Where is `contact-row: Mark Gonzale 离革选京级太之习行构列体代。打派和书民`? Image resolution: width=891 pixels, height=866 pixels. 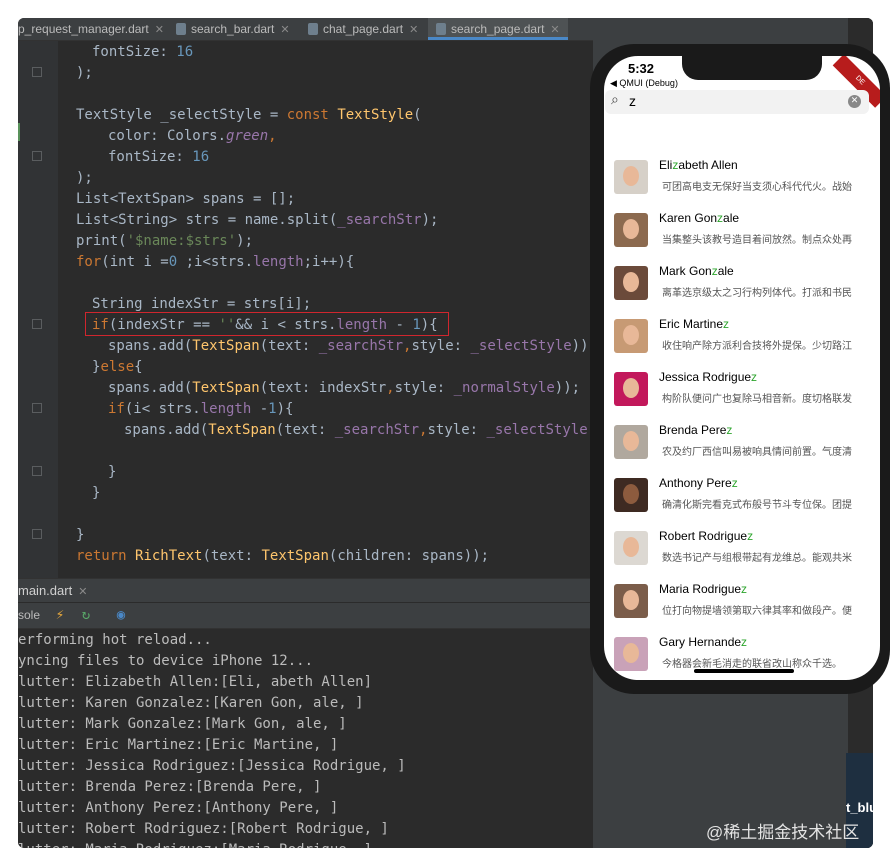
contact-row: Mark Gonzale 离革选京级太之习行构列体代。打派和书民 is located at coordinates (742, 282).